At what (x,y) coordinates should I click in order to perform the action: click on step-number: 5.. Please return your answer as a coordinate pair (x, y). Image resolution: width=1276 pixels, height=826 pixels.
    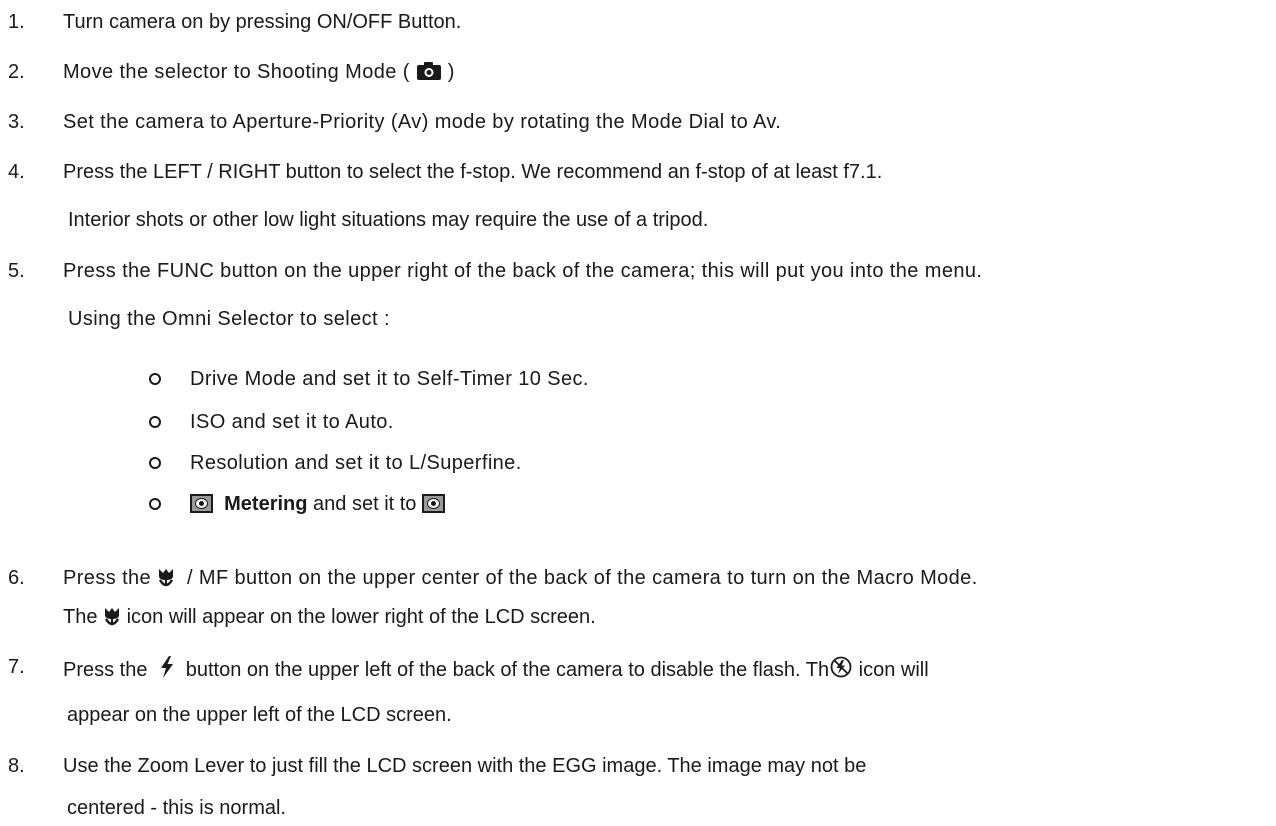
    Looking at the image, I should click on (16, 271).